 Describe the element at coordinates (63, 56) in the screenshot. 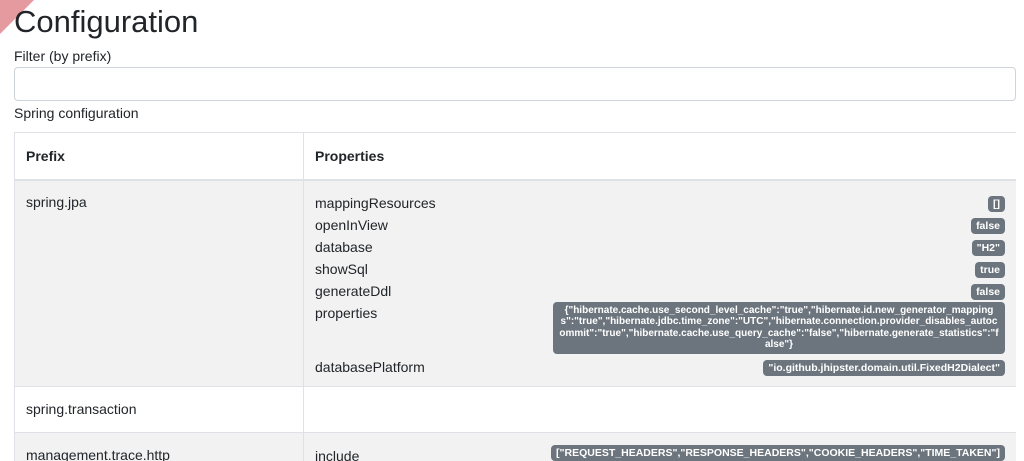

I see `filter-label: Filter (by prefix)` at that location.